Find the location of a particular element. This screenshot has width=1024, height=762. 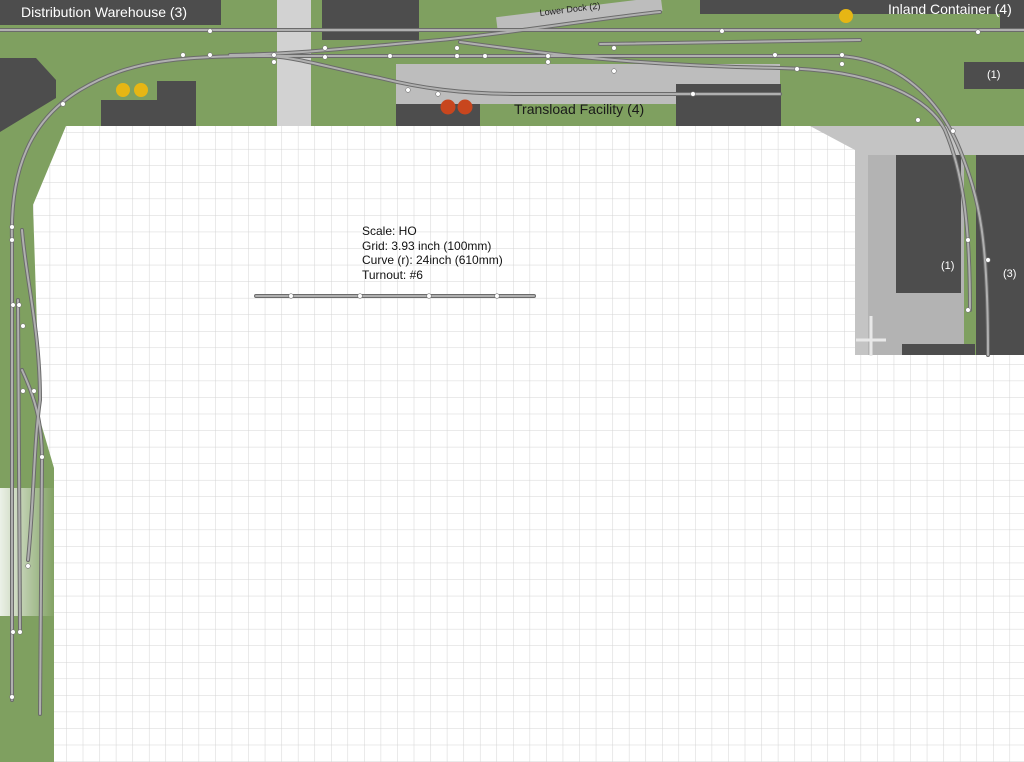

legend-grid: Grid: 3.93 inch (100mm) is located at coordinates (427, 245).